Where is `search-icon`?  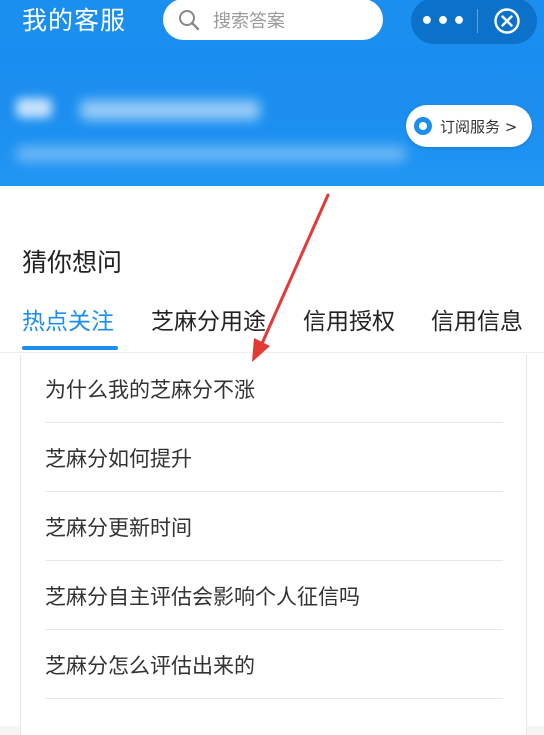
search-icon is located at coordinates (189, 20).